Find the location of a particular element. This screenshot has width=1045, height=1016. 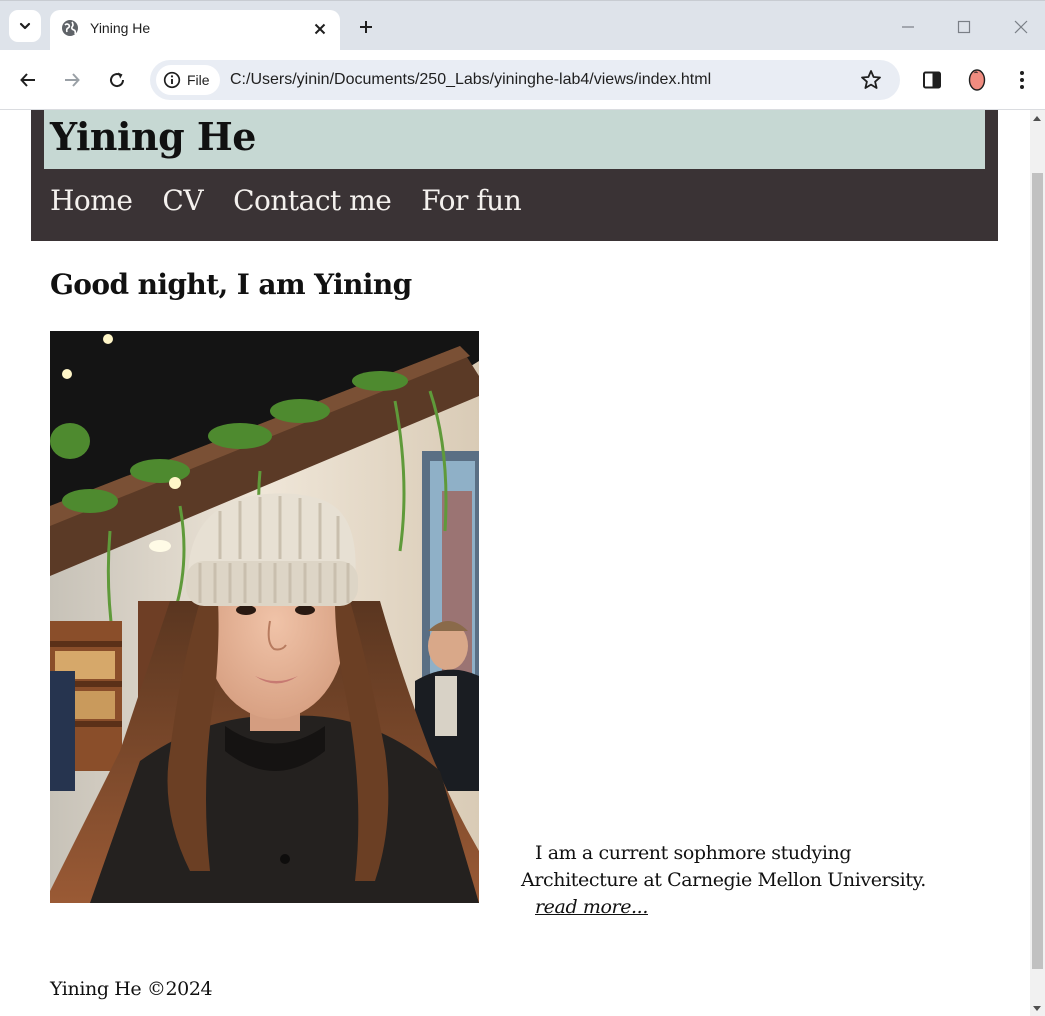

reload-icon is located at coordinates (117, 80).